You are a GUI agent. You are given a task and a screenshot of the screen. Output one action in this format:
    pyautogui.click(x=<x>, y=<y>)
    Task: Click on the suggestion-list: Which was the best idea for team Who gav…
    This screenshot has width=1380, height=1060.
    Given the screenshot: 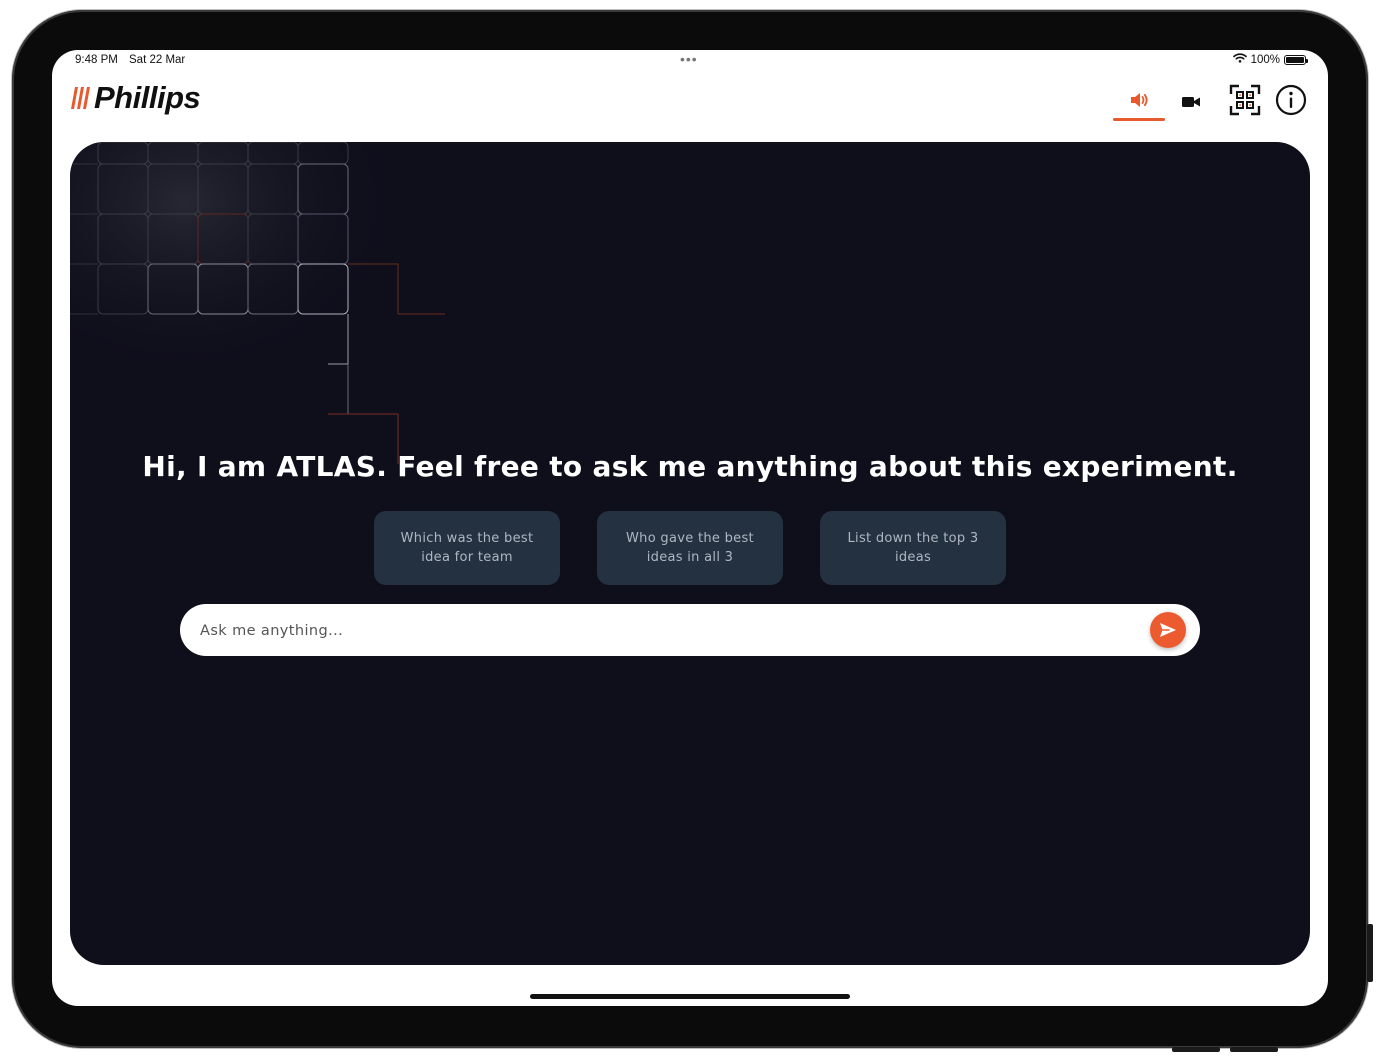 What is the action you would take?
    pyautogui.click(x=690, y=548)
    